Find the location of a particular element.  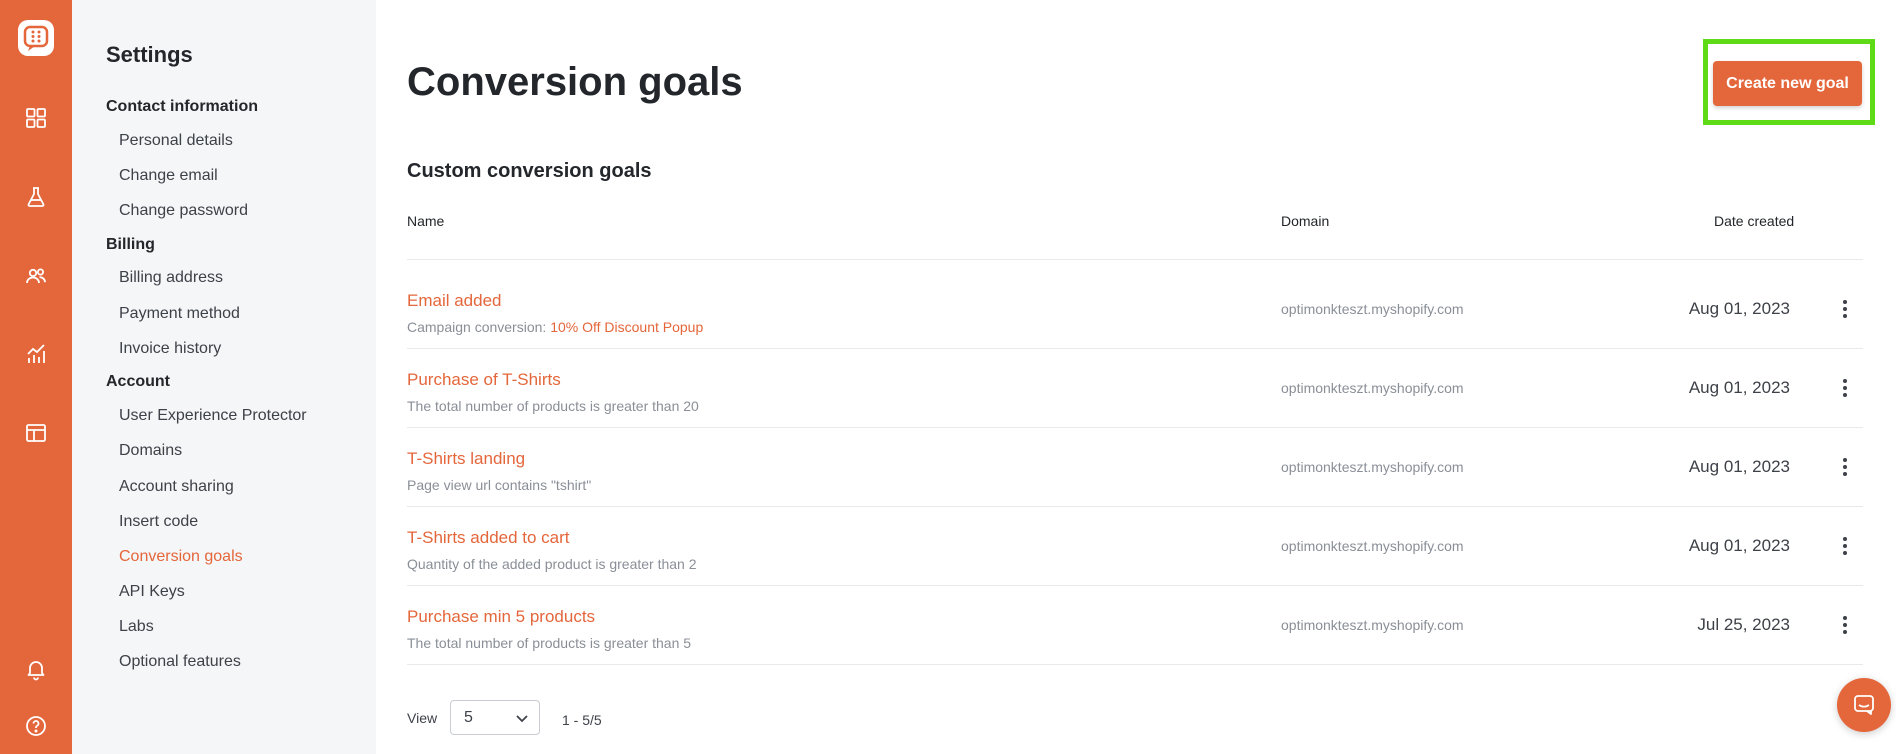

sidebar-item-invoice-history: Invoice history is located at coordinates (170, 349).